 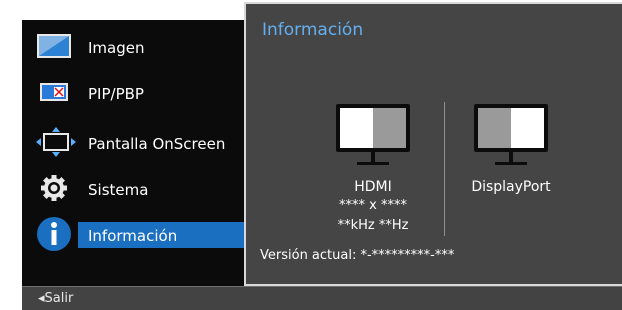 What do you see at coordinates (511, 187) in the screenshot?
I see `displayport-label: DisplayPort` at bounding box center [511, 187].